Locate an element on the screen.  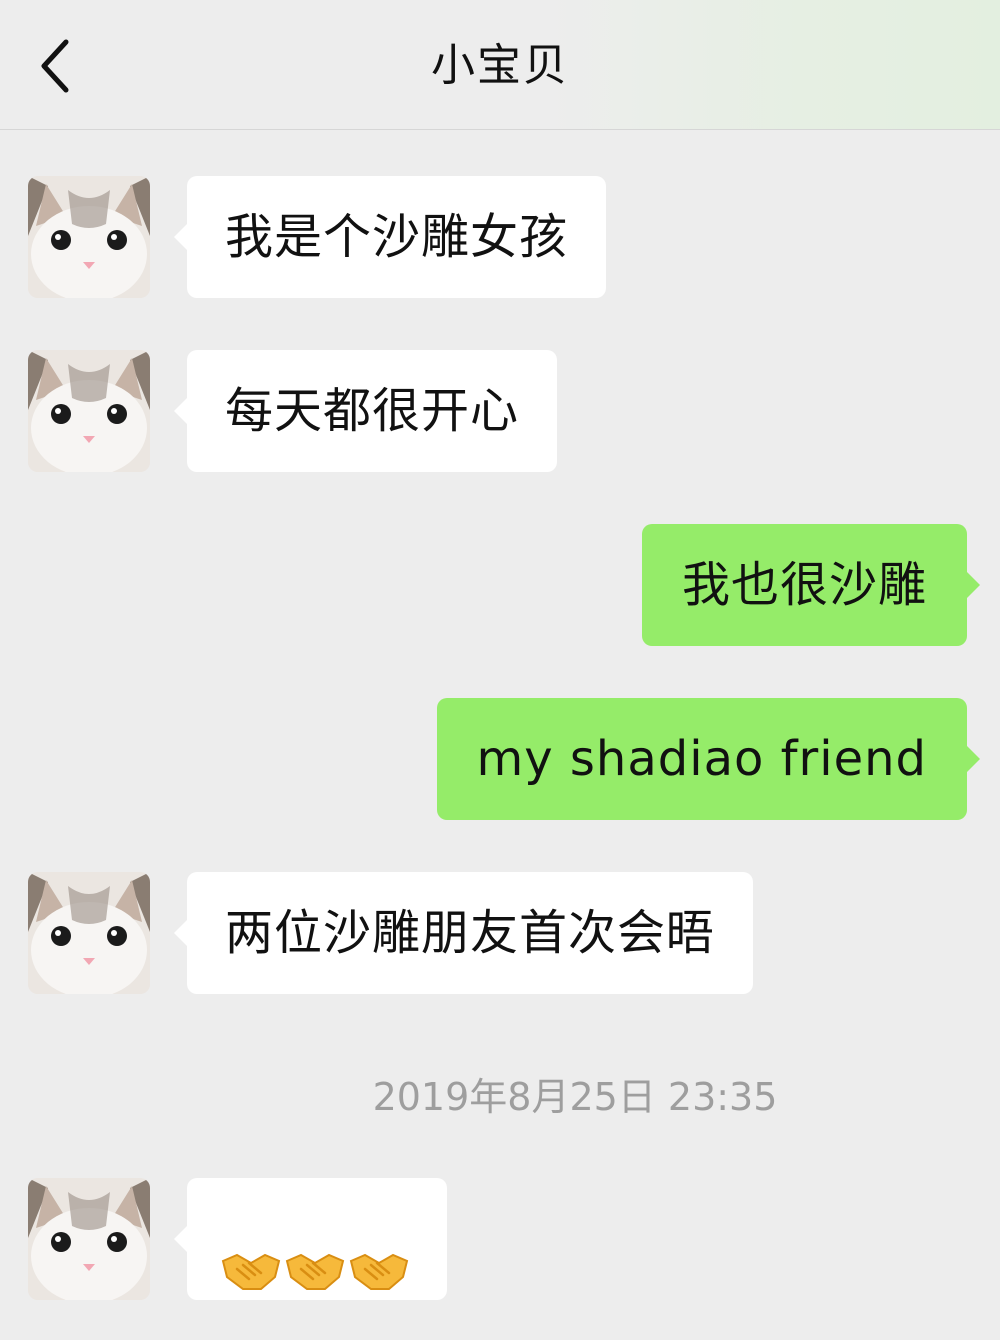
chat-timestamp: 2019年8月25日 23:35 is located at coordinates (575, 1097).